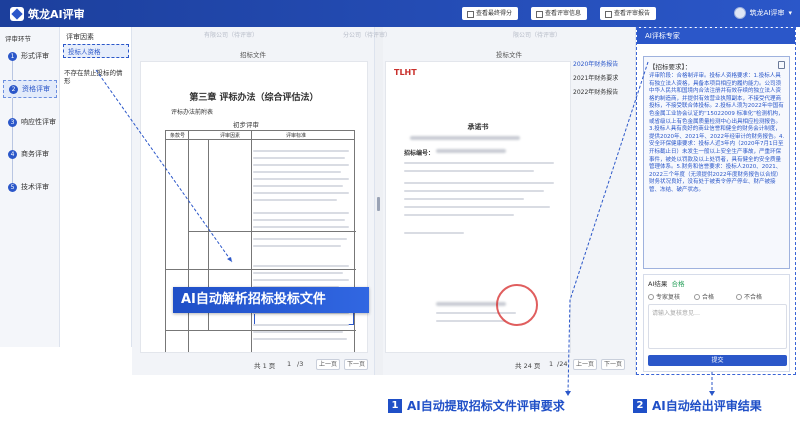 The image size is (800, 424). I want to click on label-extract-requirements: 1 AI自动提取招标文件评审要求, so click(476, 405).